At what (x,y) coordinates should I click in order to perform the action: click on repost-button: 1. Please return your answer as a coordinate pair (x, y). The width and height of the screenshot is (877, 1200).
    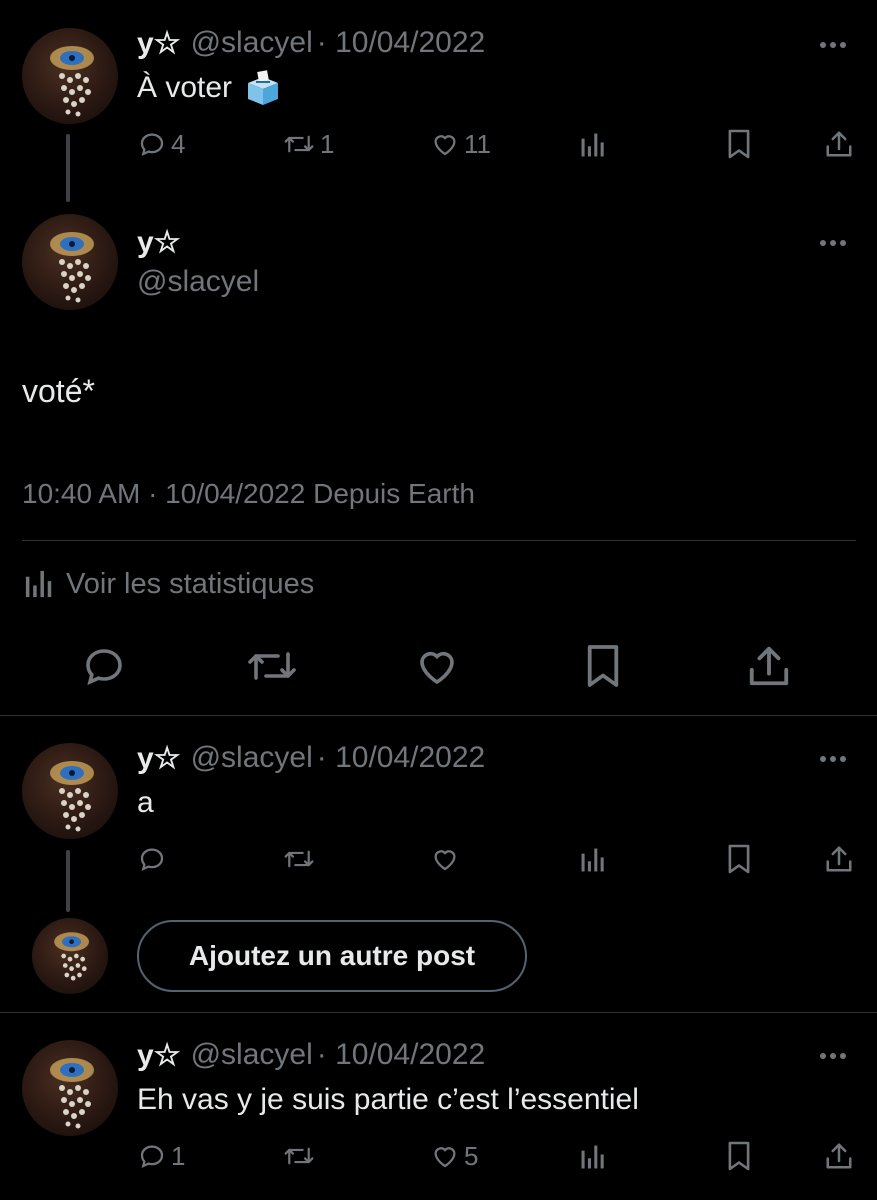
    Looking at the image, I should click on (308, 144).